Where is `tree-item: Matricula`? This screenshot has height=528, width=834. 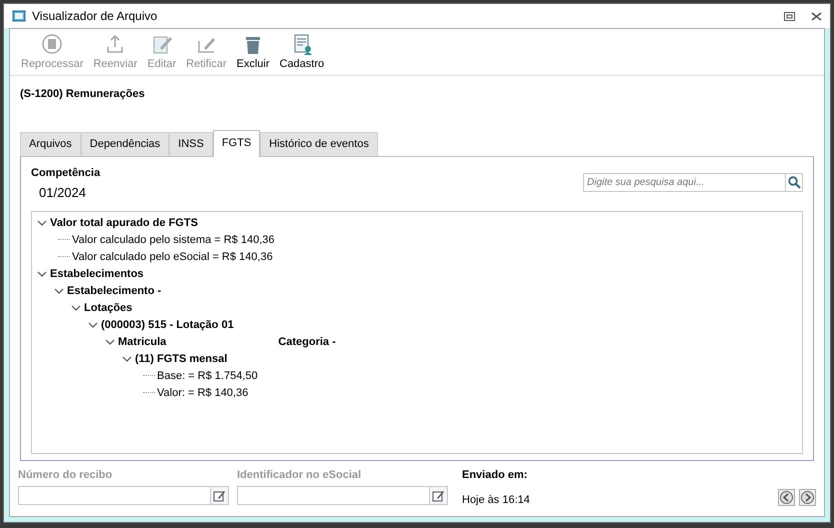 tree-item: Matricula is located at coordinates (142, 342).